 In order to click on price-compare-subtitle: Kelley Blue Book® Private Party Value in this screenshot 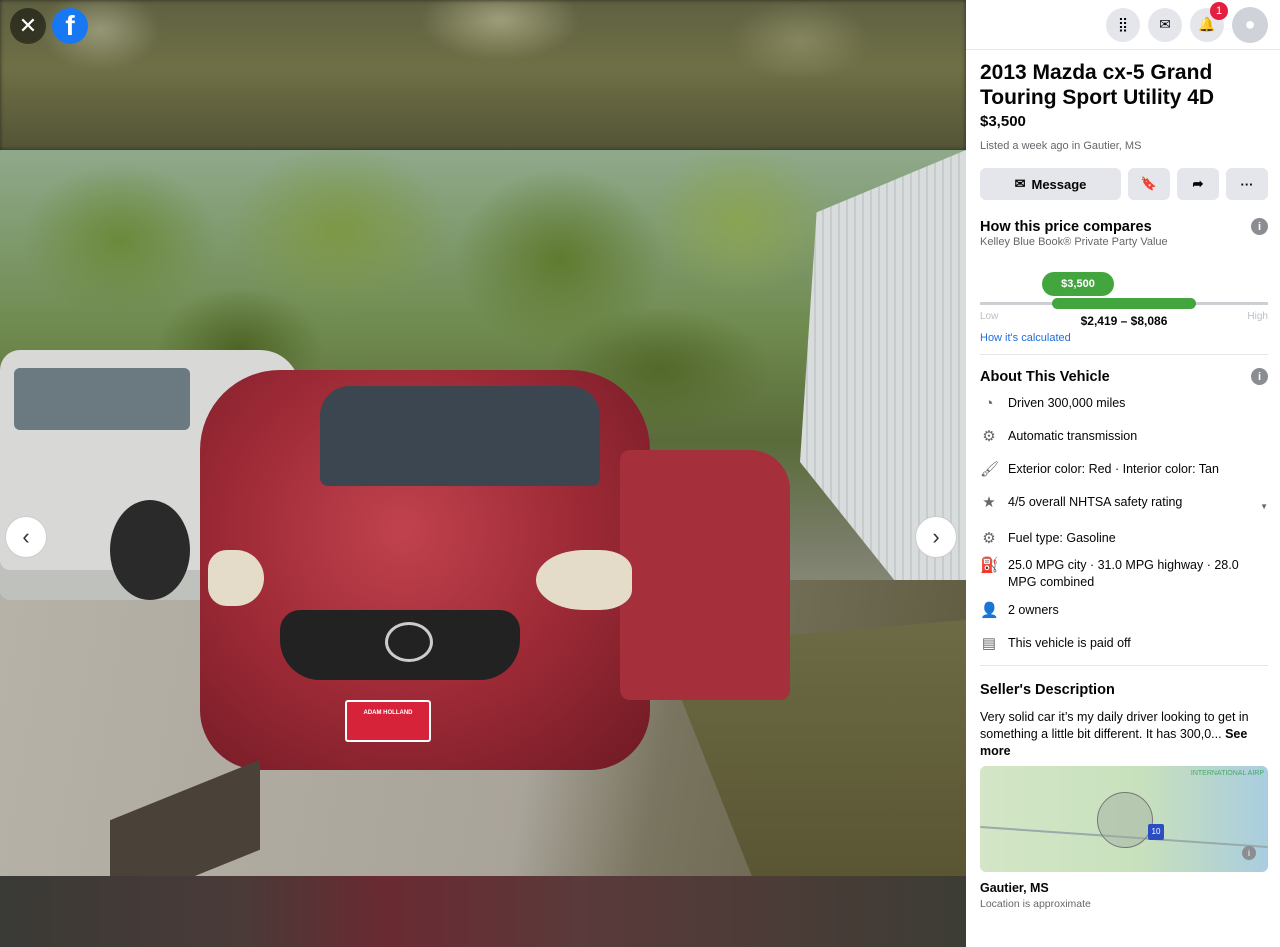, I will do `click(1074, 242)`.